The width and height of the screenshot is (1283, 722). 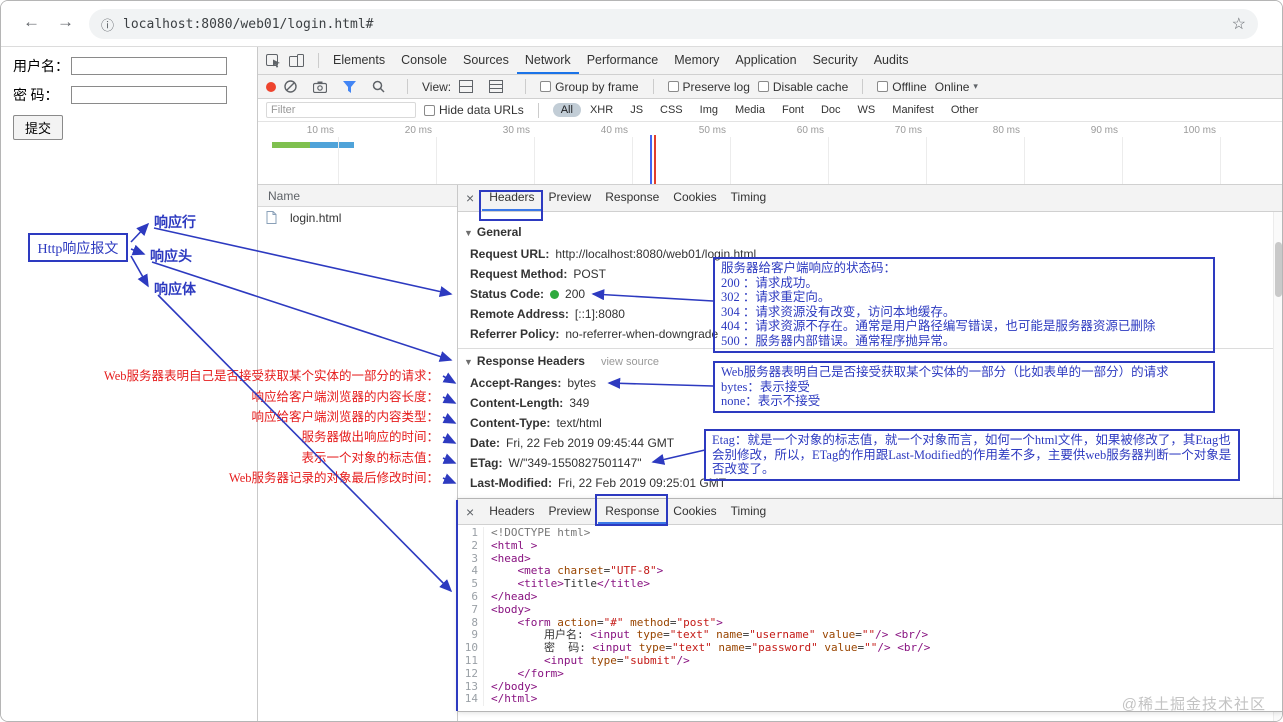 I want to click on code-line: 2 <html >, so click(x=870, y=546).